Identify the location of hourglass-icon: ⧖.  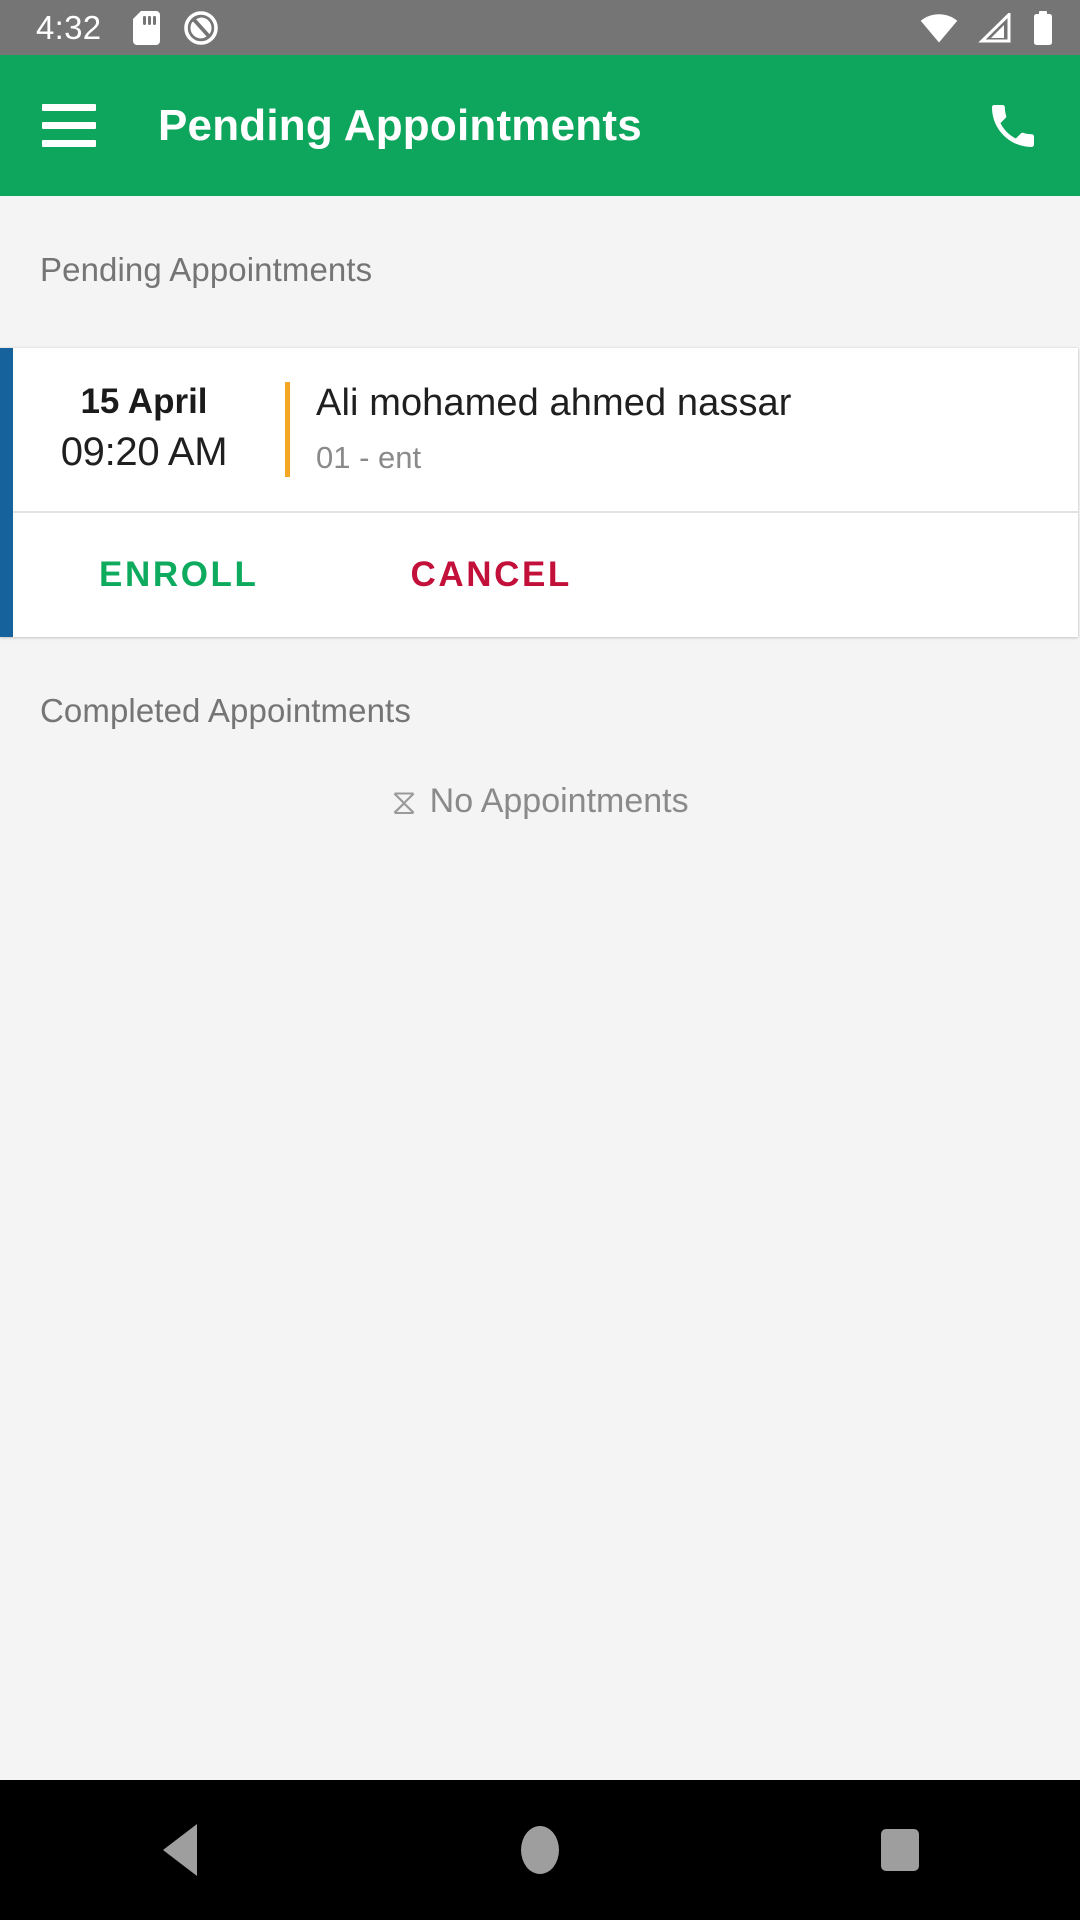
(404, 801).